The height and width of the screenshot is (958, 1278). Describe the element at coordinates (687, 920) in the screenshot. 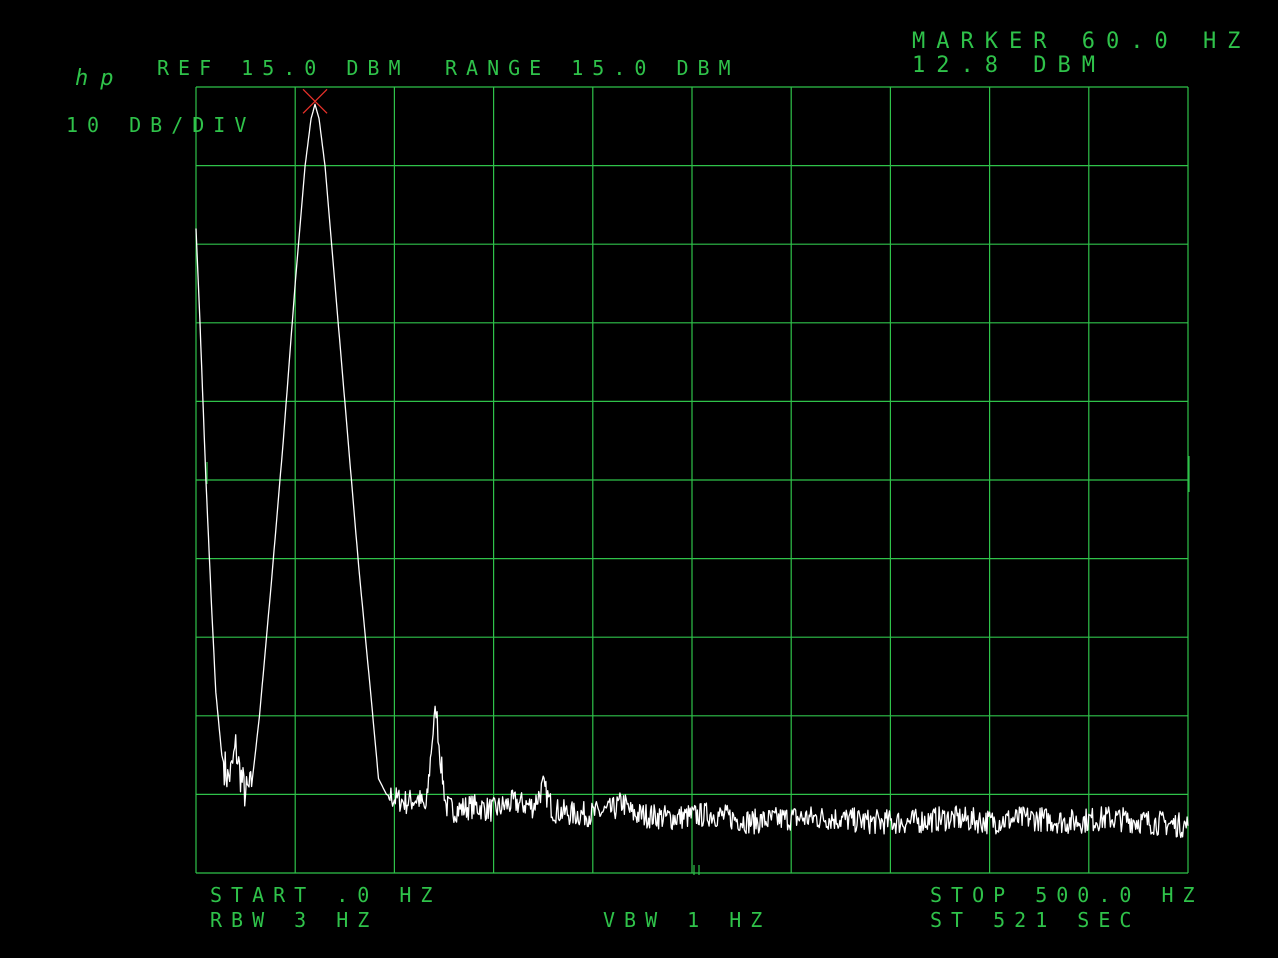

I see `video-bandwidth: VBW 1 HZ` at that location.